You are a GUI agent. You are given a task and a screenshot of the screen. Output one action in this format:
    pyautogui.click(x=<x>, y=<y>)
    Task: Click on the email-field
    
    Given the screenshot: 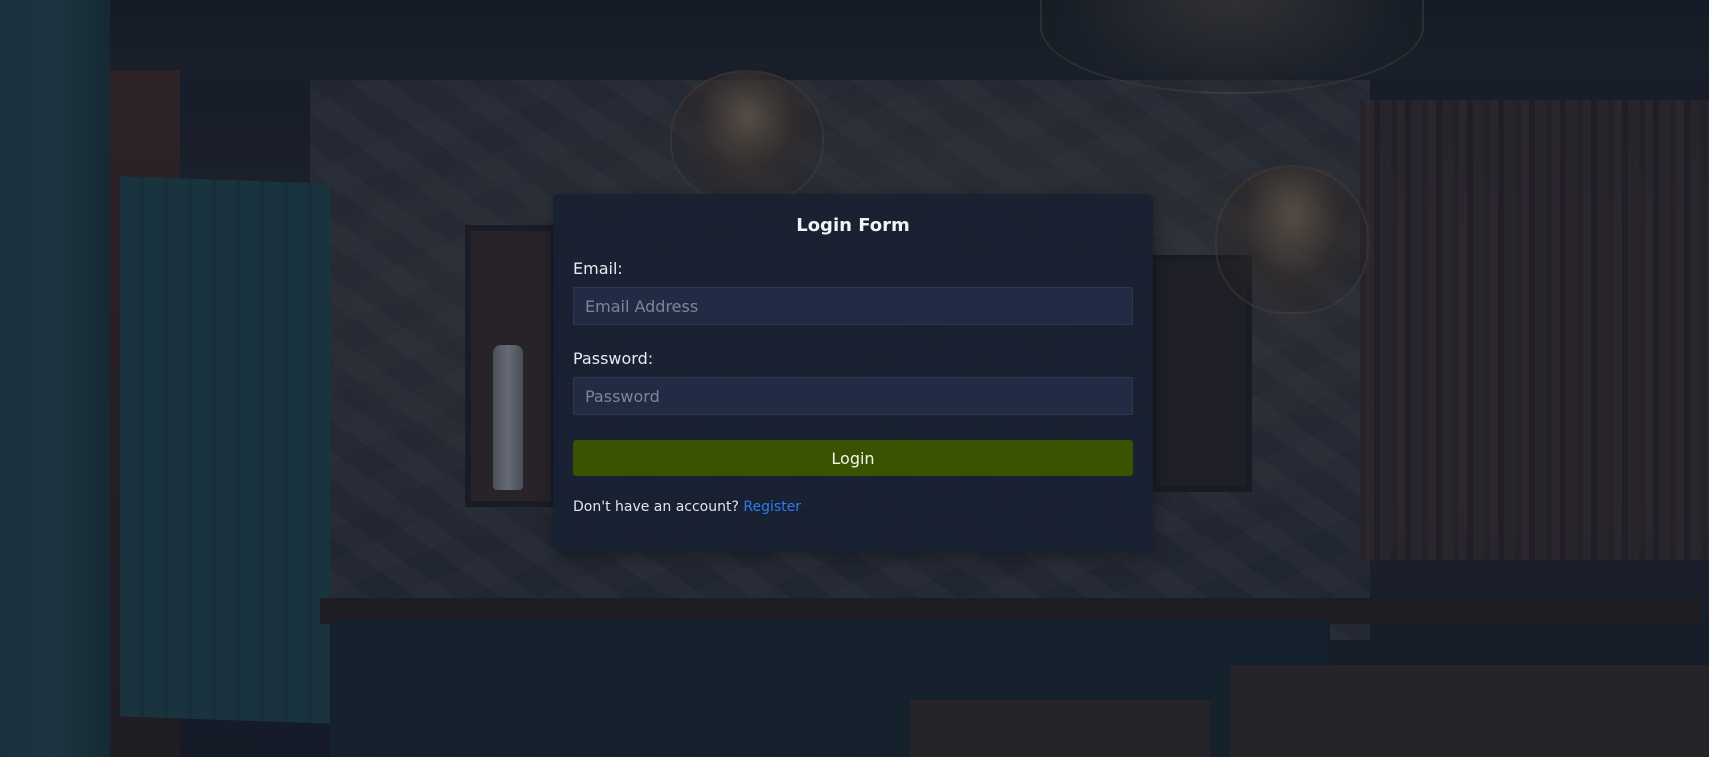 What is the action you would take?
    pyautogui.click(x=853, y=306)
    